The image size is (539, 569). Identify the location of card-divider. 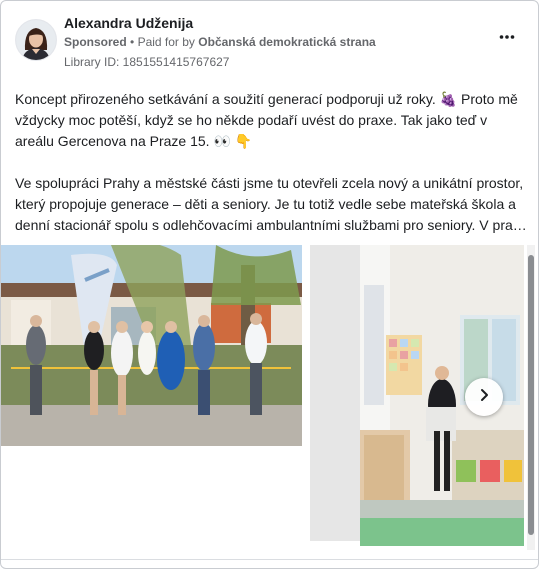
(269, 559).